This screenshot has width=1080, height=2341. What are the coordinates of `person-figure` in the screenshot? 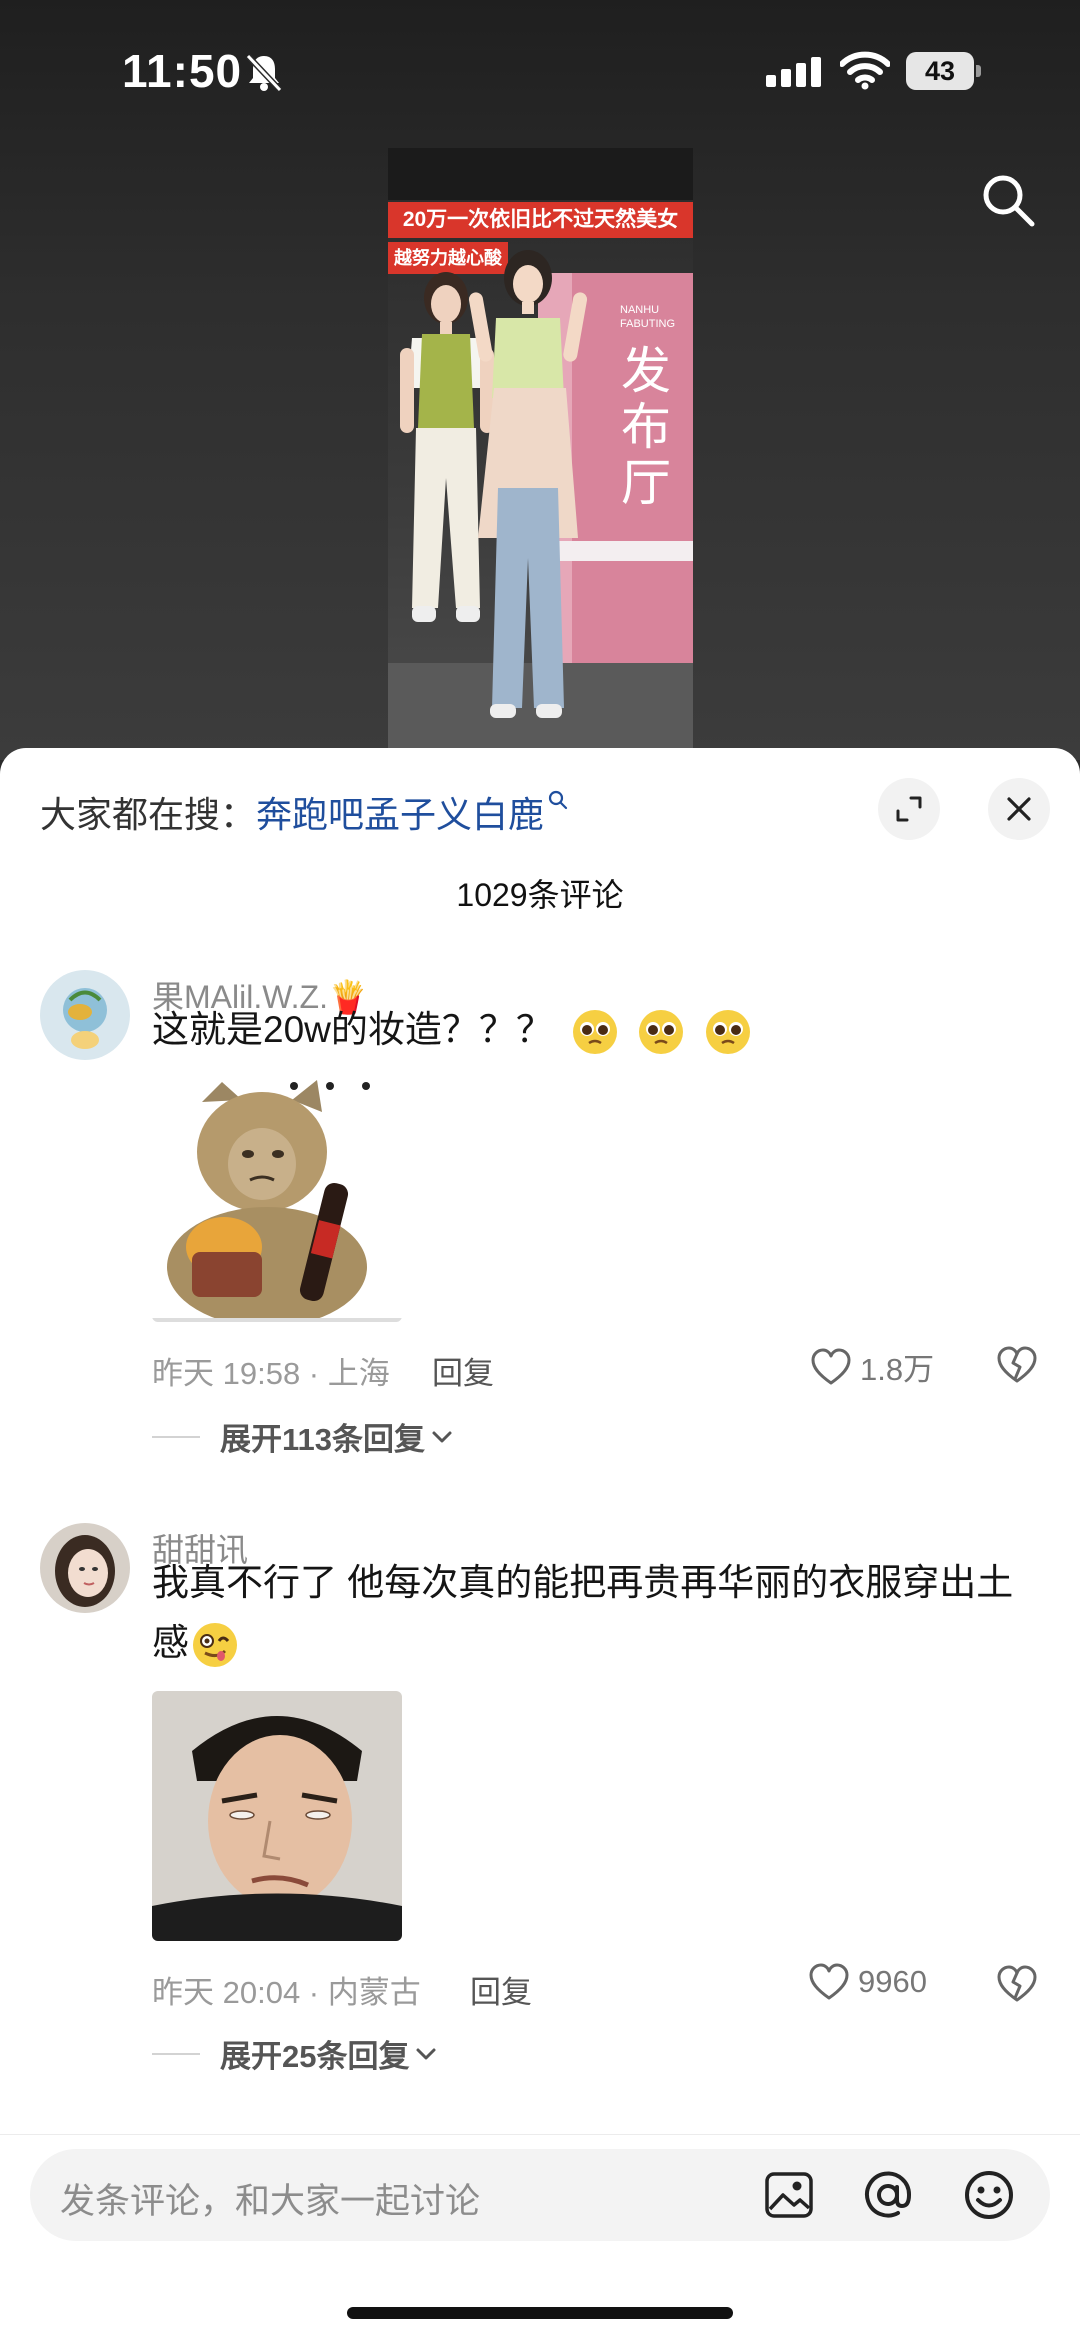 It's located at (528, 484).